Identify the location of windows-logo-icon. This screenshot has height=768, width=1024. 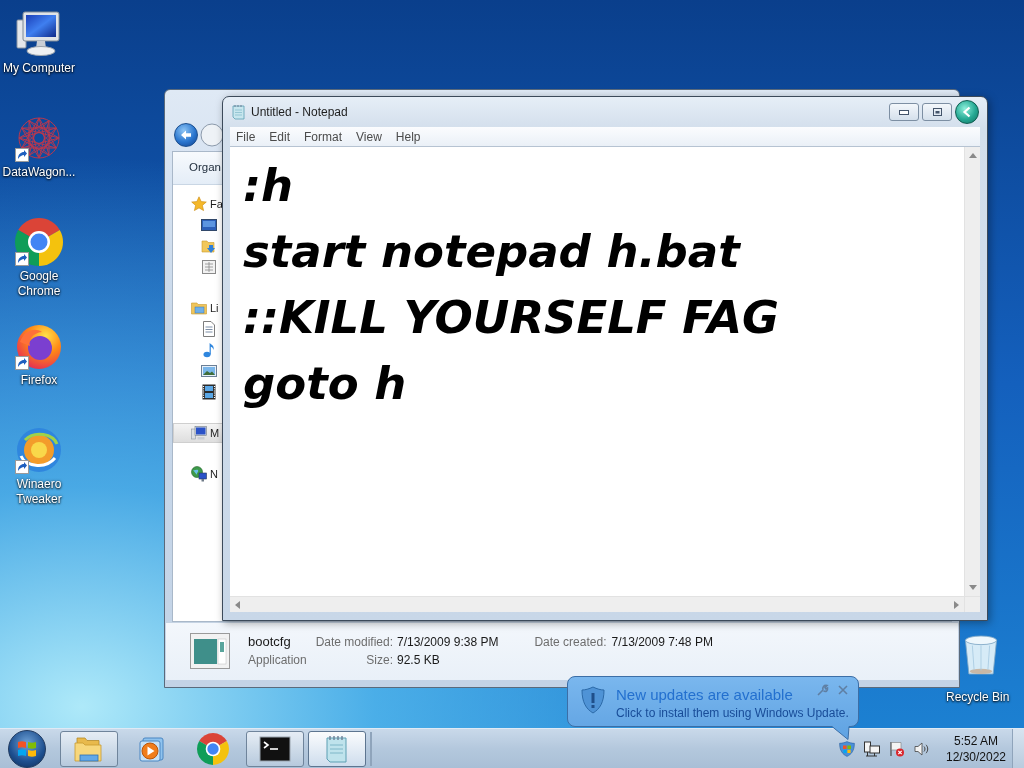
(27, 748).